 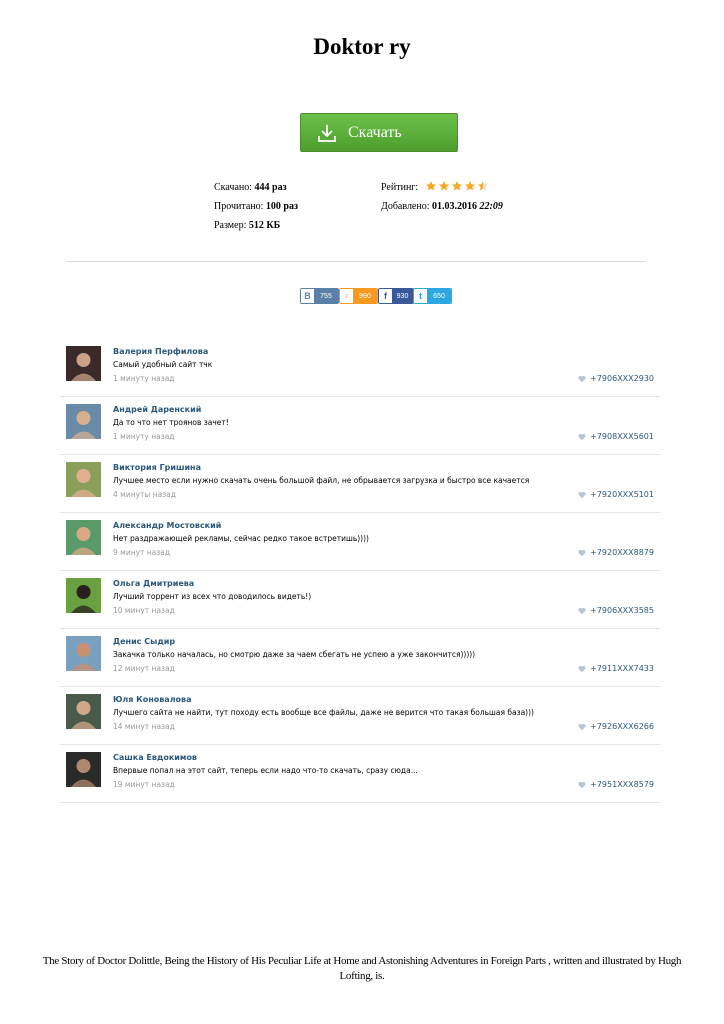 What do you see at coordinates (247, 225) in the screenshot?
I see `size-stat: Размер: 512 КБ` at bounding box center [247, 225].